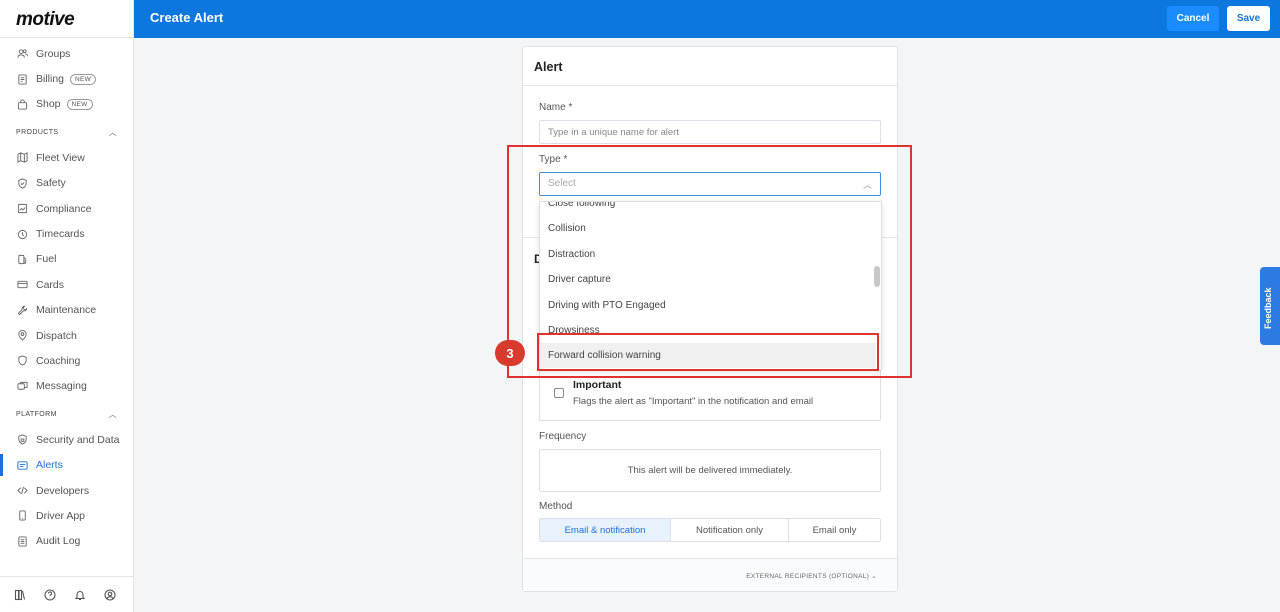  Describe the element at coordinates (56, 335) in the screenshot. I see `sidebar-item-label: Dispatch` at that location.